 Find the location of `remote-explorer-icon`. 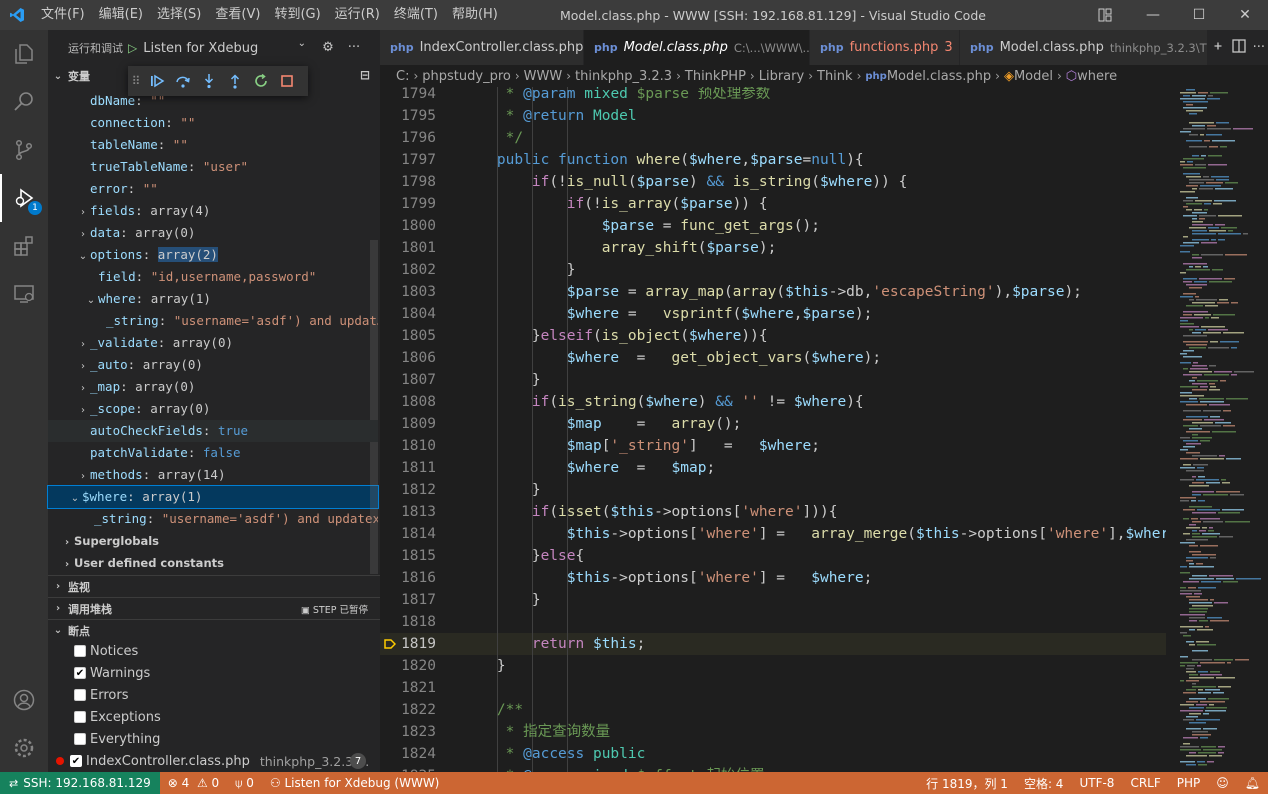

remote-explorer-icon is located at coordinates (24, 294).